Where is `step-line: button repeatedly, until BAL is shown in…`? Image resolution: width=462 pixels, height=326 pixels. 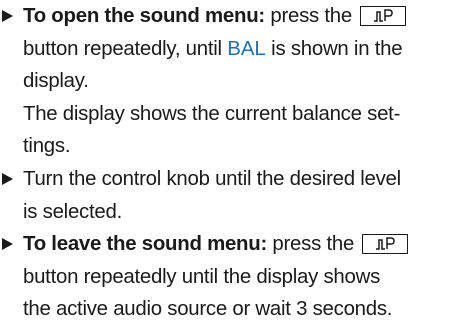 step-line: button repeatedly, until BAL is shown in… is located at coordinates (231, 49).